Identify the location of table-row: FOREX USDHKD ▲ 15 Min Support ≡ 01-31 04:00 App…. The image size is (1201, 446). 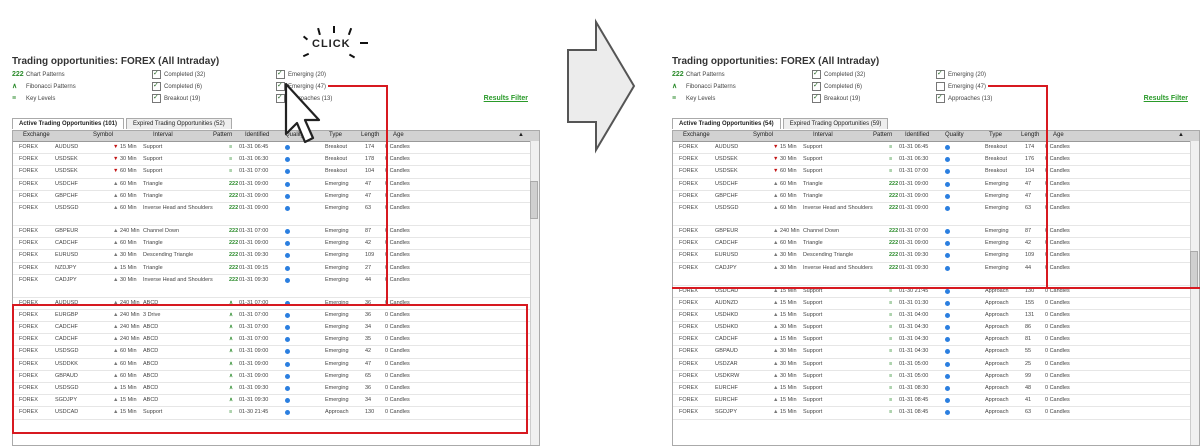
(936, 316).